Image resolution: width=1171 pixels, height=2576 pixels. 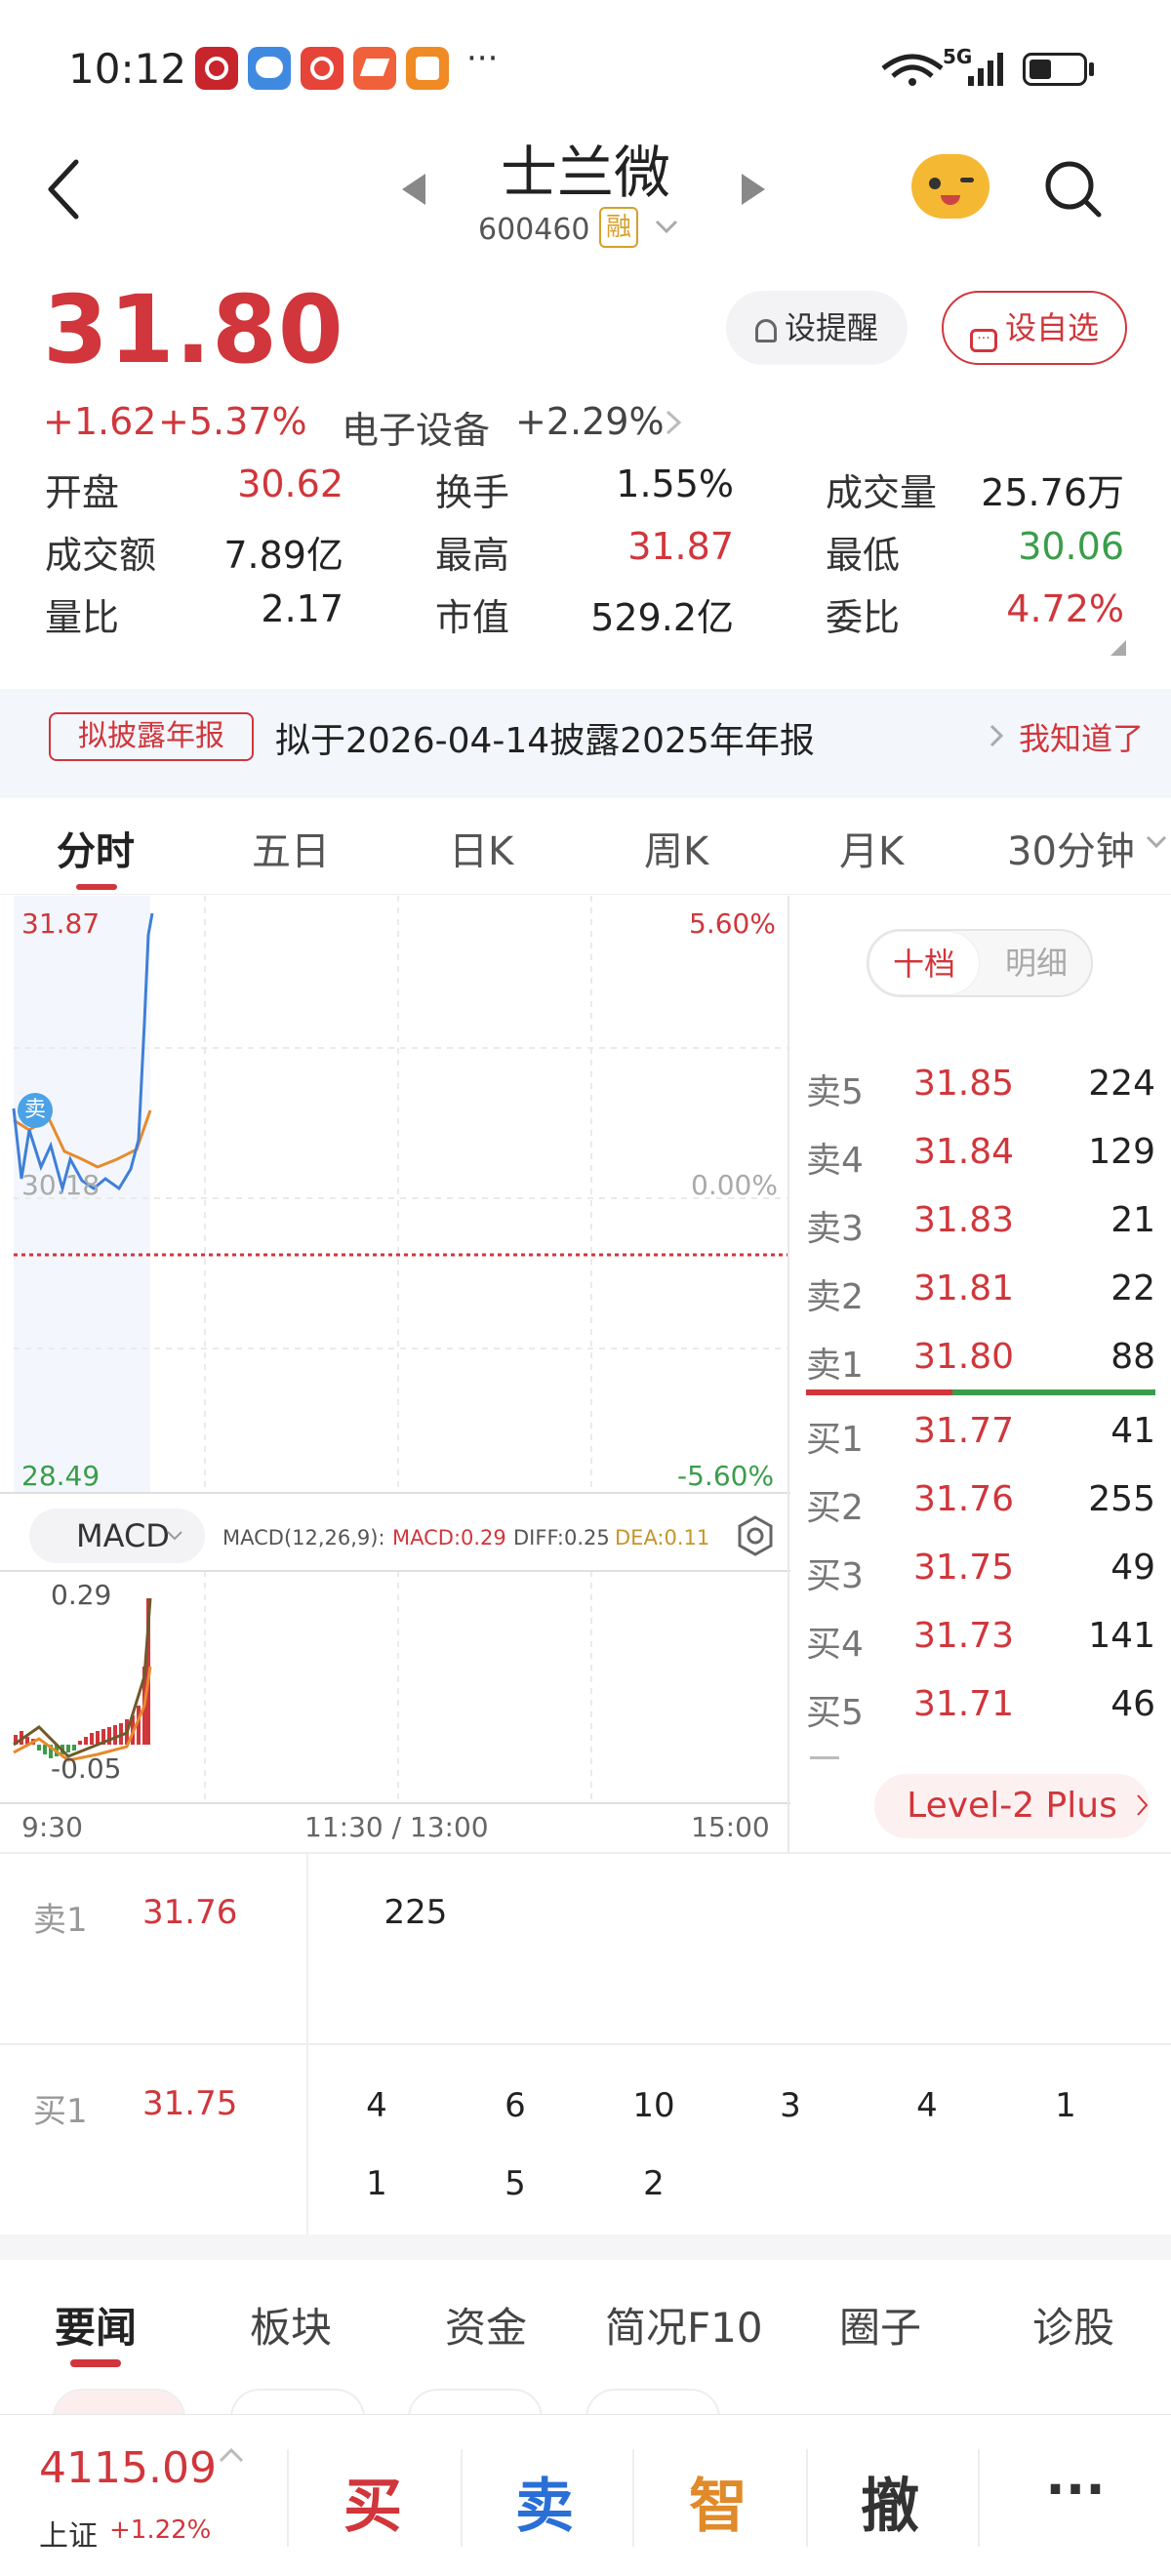 I want to click on shopping-app-icon, so click(x=322, y=68).